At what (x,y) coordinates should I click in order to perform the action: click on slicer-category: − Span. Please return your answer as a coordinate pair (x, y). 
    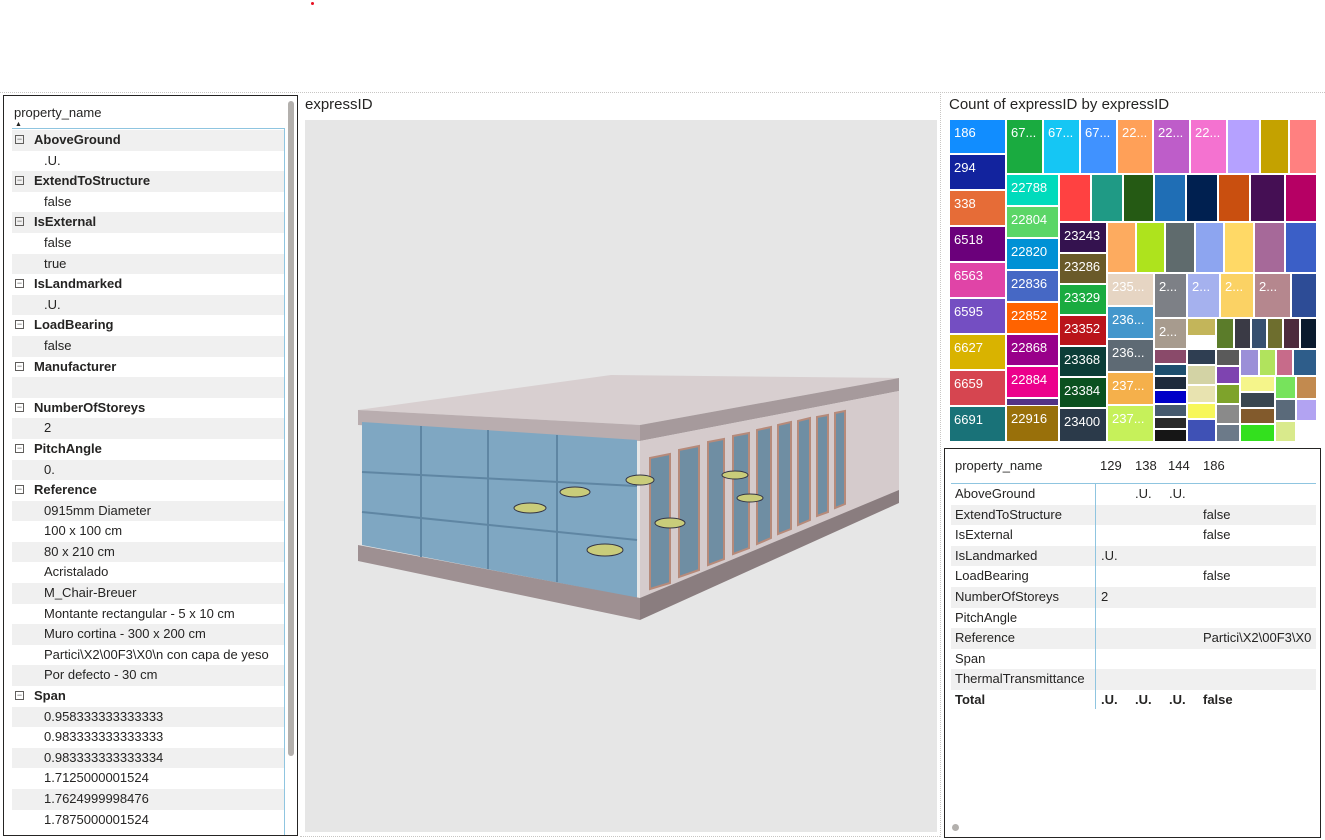
    Looking at the image, I should click on (148, 696).